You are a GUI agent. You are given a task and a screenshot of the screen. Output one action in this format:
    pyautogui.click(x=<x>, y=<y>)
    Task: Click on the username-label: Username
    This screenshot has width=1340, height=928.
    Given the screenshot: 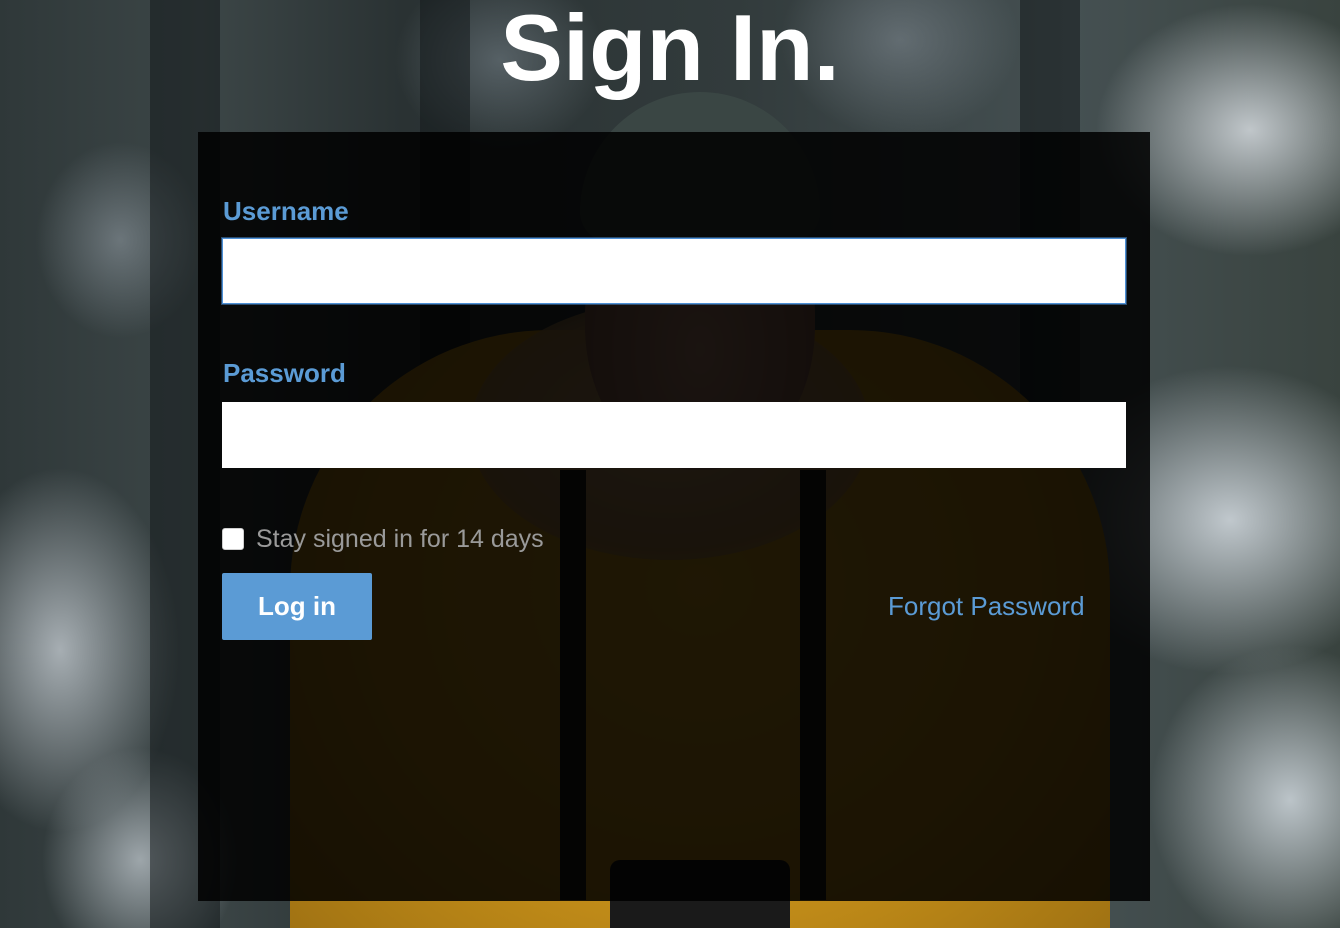 What is the action you would take?
    pyautogui.click(x=286, y=211)
    